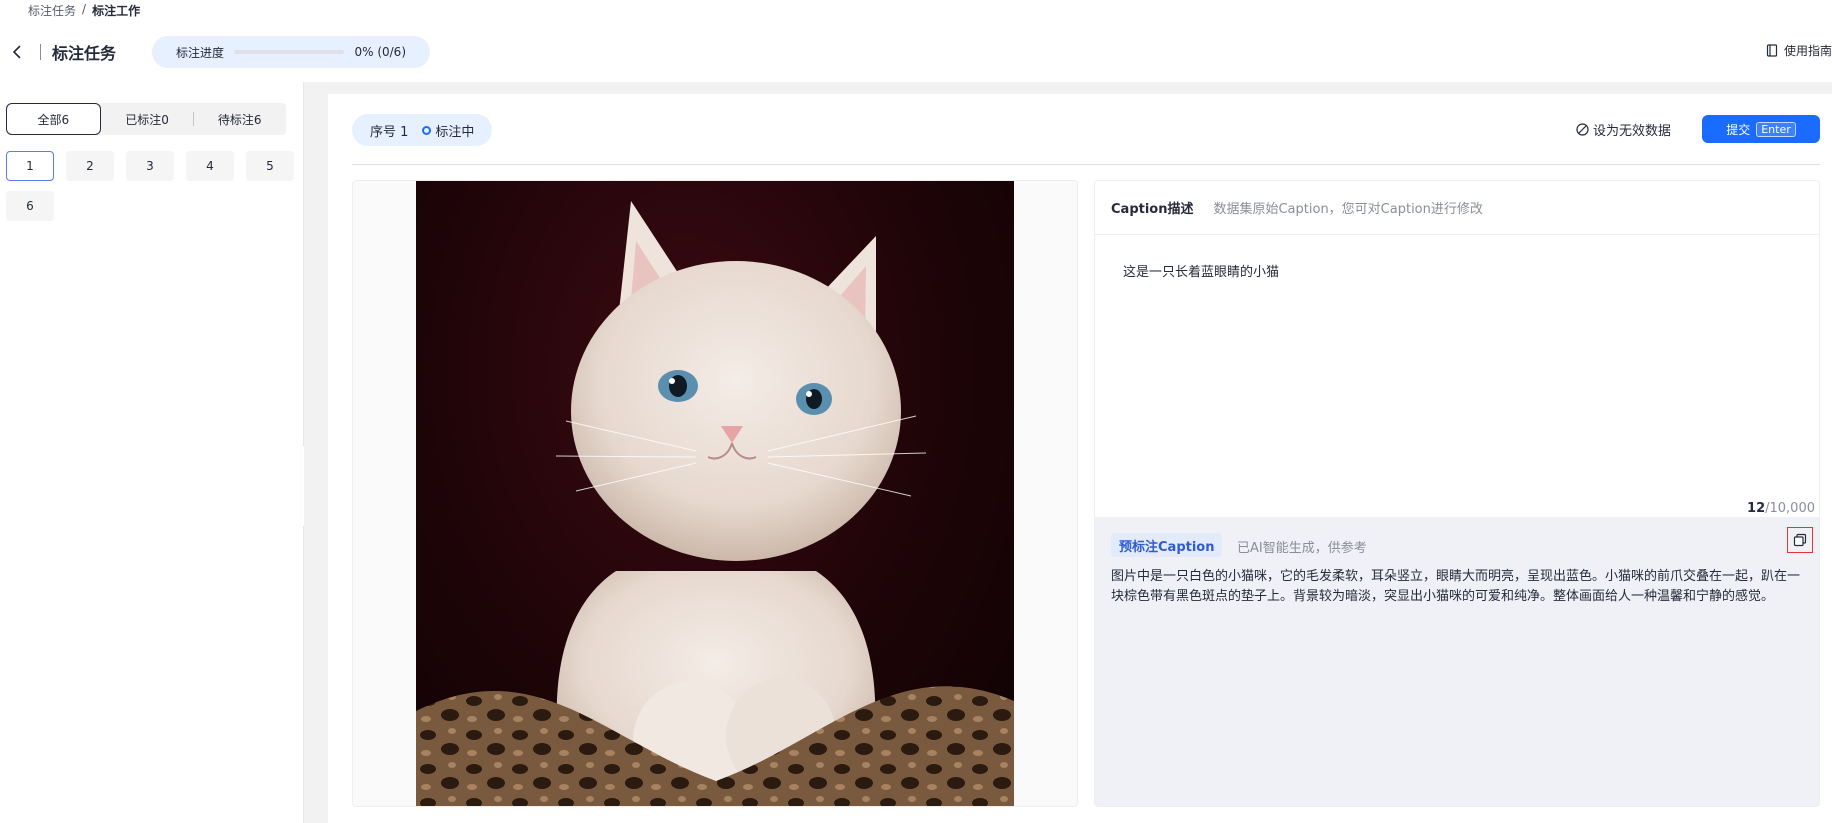 The width and height of the screenshot is (1832, 823). What do you see at coordinates (1772, 50) in the screenshot?
I see `book-icon` at bounding box center [1772, 50].